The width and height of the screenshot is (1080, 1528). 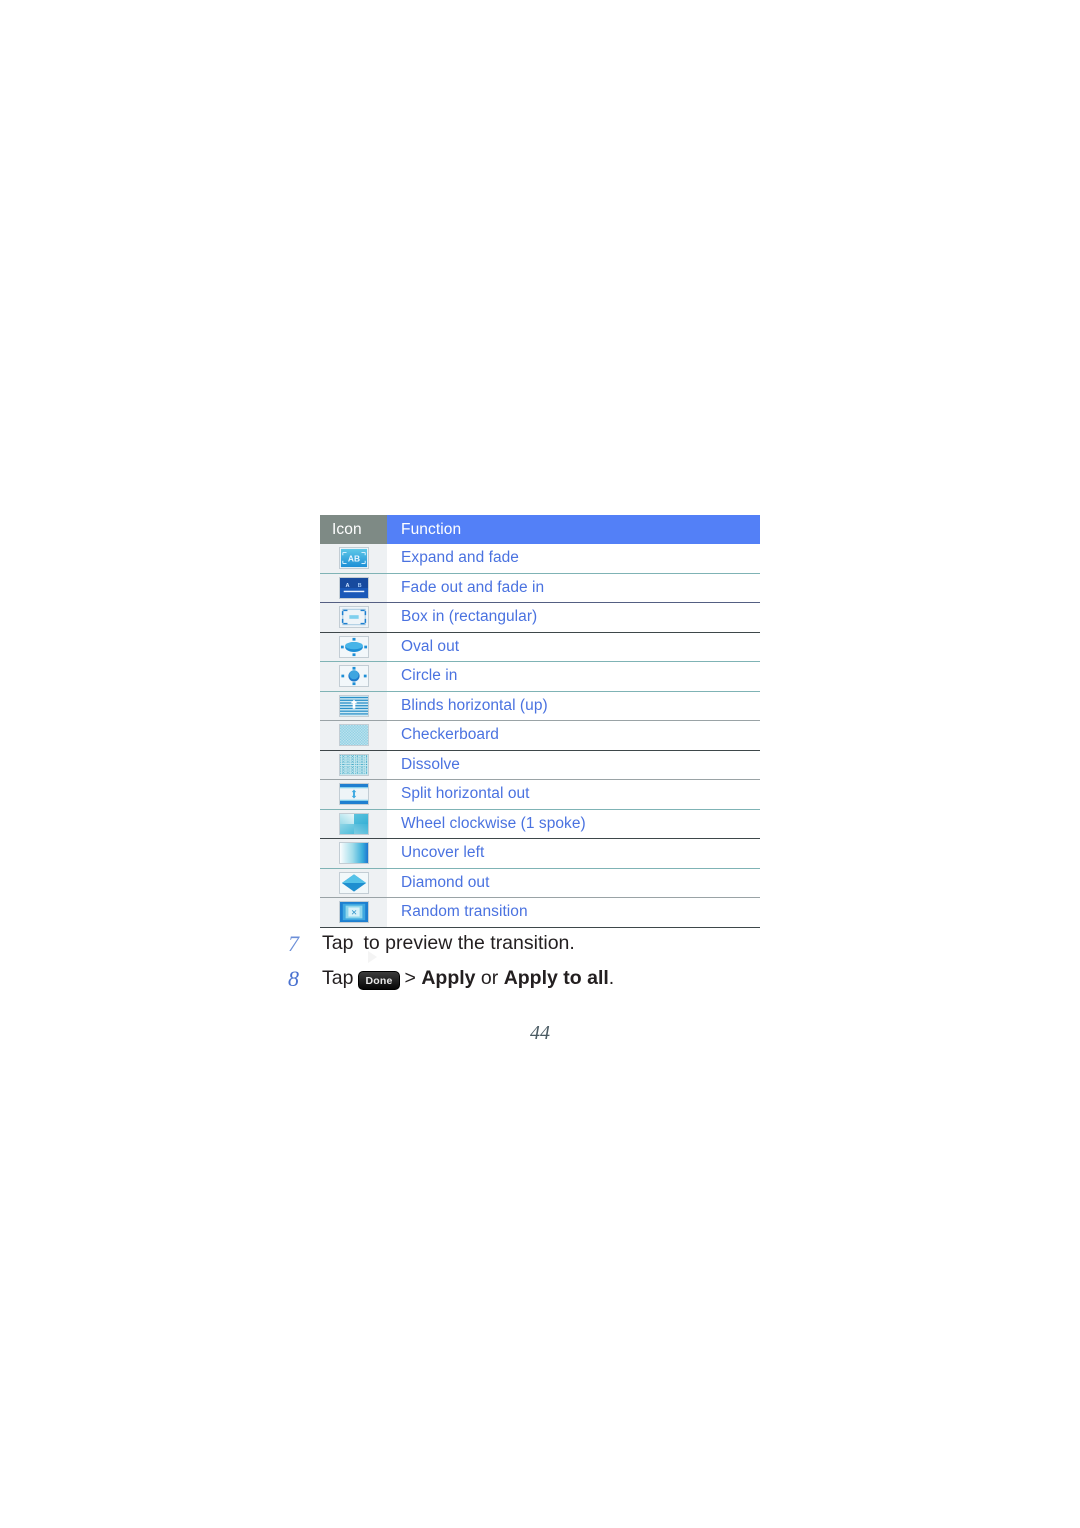 I want to click on uncover-left-icon, so click(x=353, y=853).